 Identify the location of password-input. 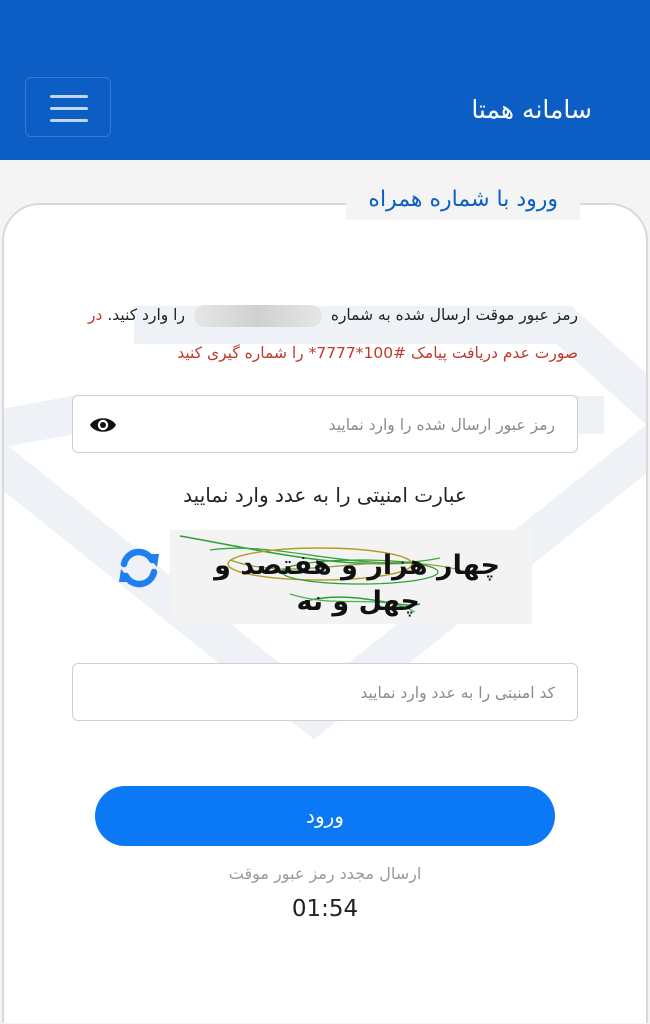
(343, 425).